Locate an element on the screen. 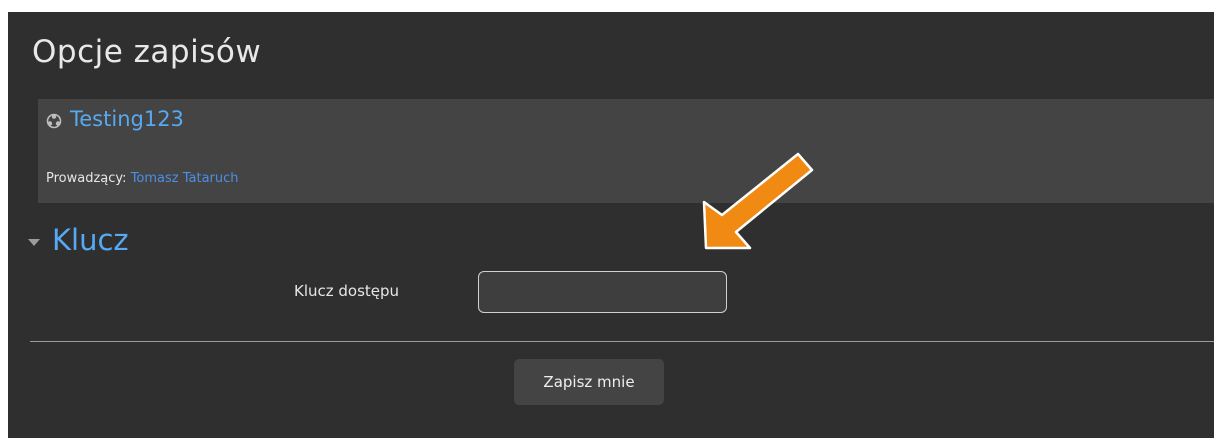 This screenshot has height=438, width=1214. course-icon is located at coordinates (54, 121).